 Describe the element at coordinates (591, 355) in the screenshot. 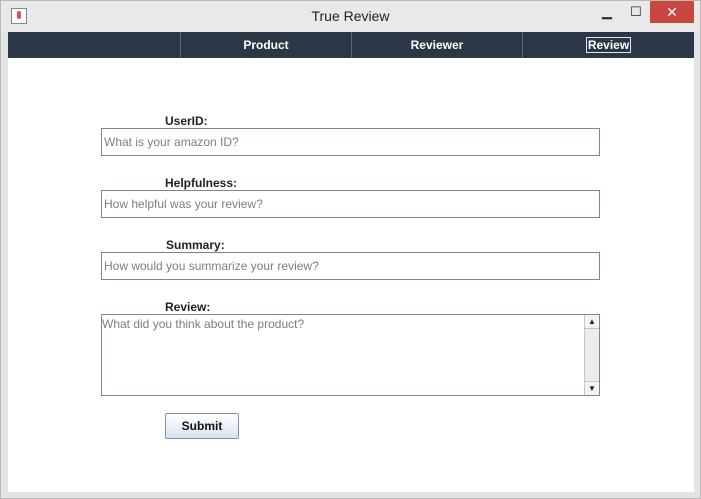

I see `review-scrollbar: ▲ ▼` at that location.